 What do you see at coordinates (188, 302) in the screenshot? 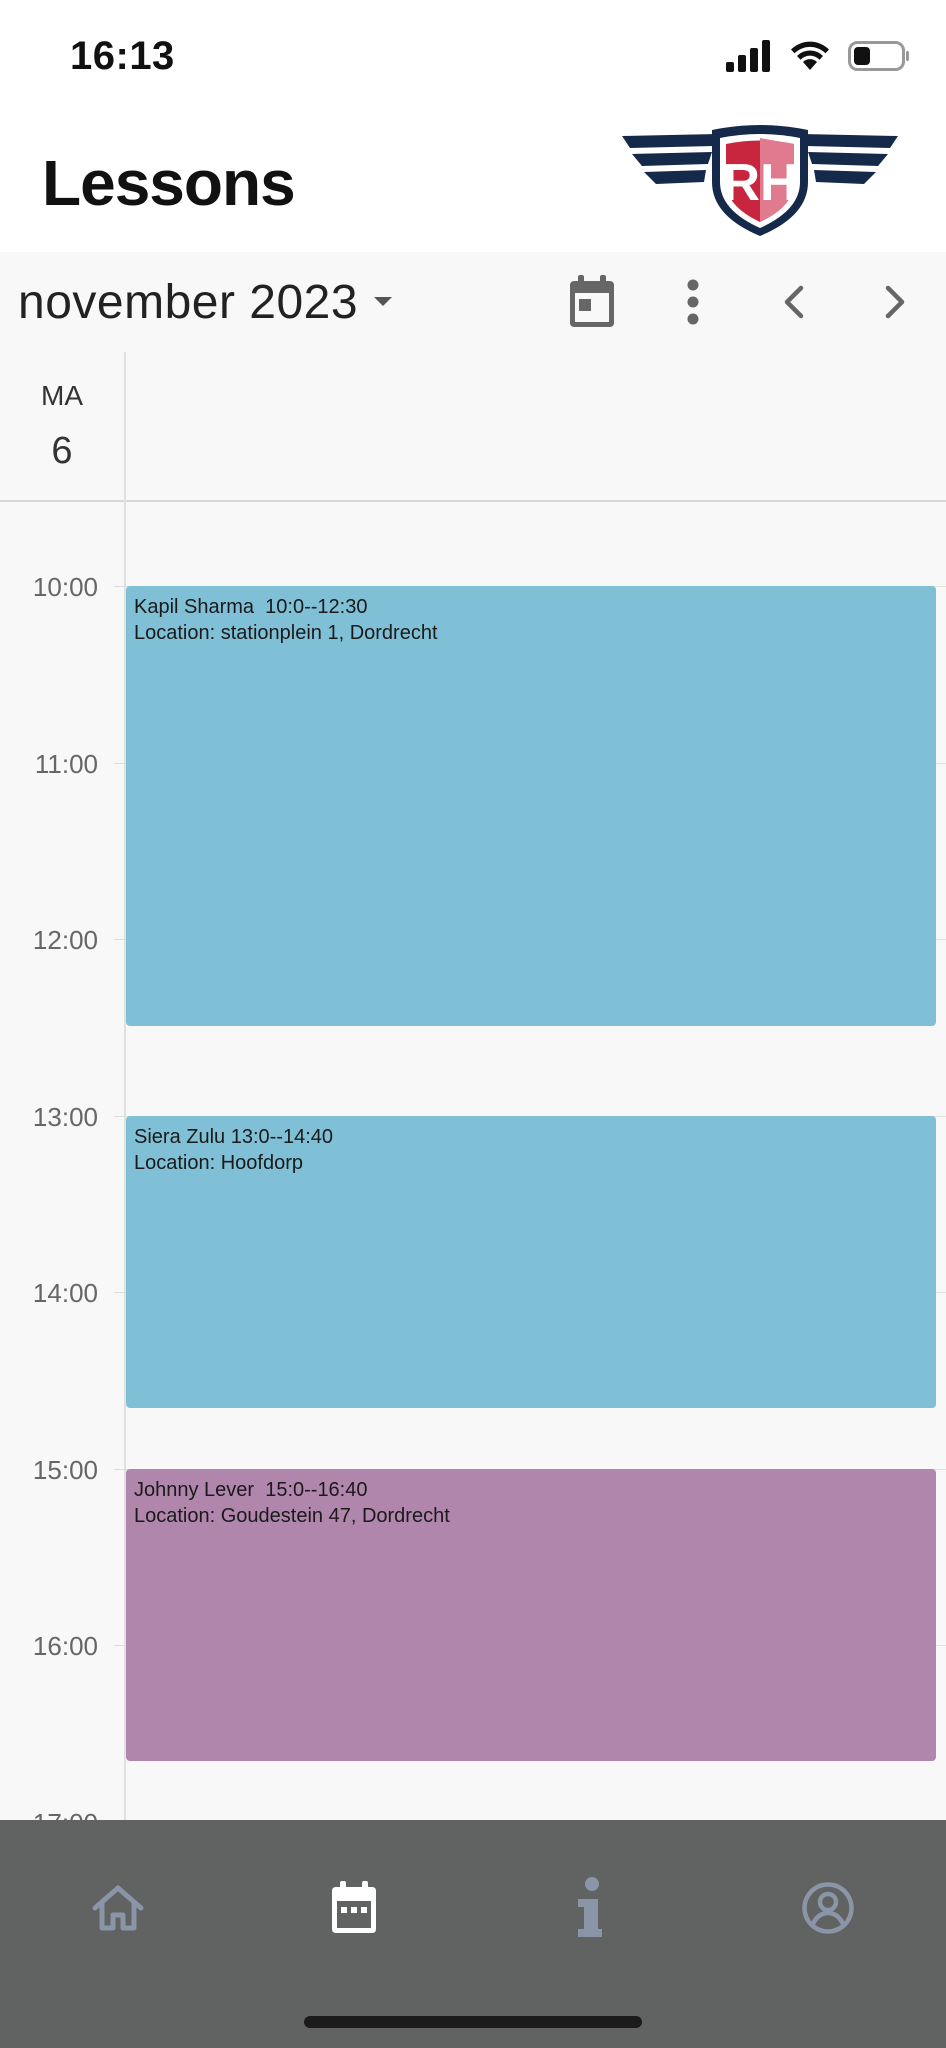
I see `month-label: november 2023` at bounding box center [188, 302].